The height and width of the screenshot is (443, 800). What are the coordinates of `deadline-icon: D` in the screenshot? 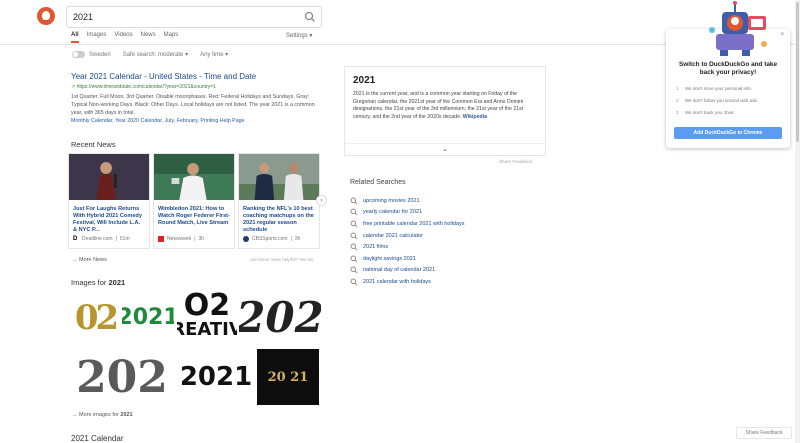 It's located at (75, 239).